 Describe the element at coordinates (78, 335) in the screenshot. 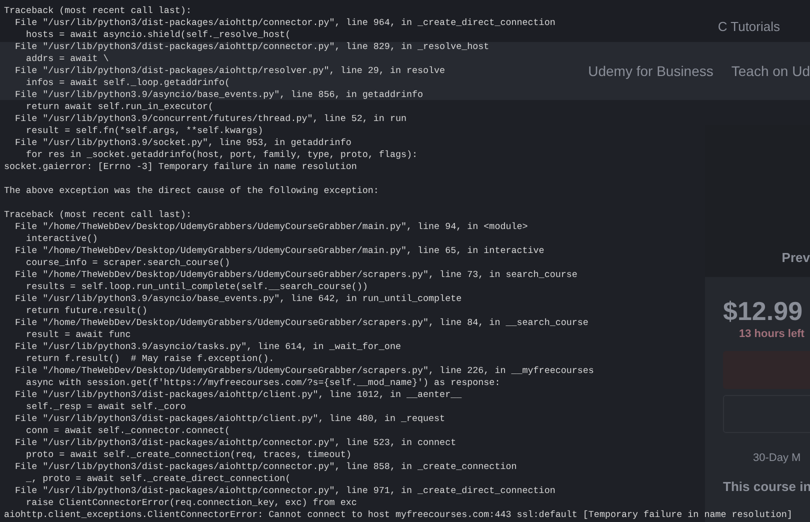

I see `terminal-line: result = await func` at that location.